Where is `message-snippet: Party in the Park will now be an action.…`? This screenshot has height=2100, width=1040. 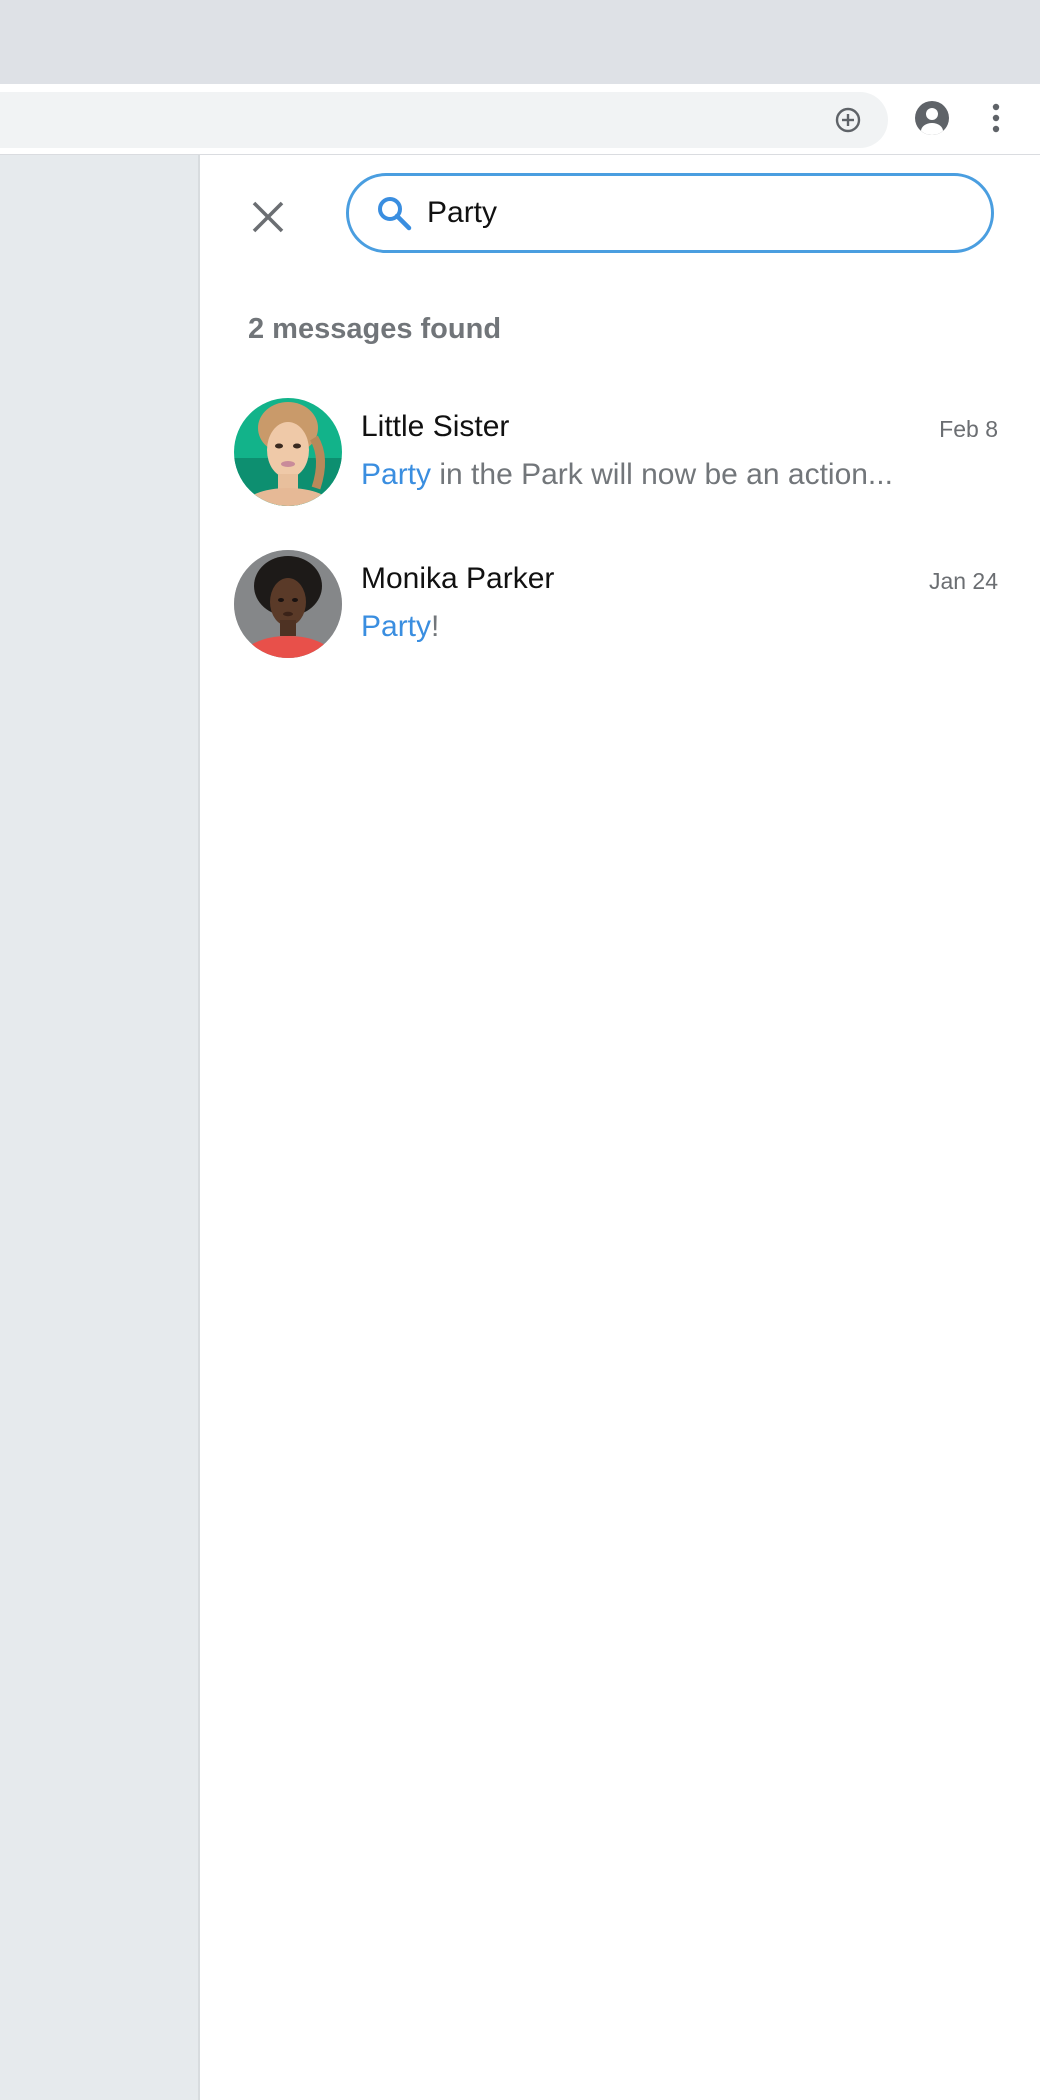
message-snippet: Party in the Park will now be an action.… is located at coordinates (627, 475).